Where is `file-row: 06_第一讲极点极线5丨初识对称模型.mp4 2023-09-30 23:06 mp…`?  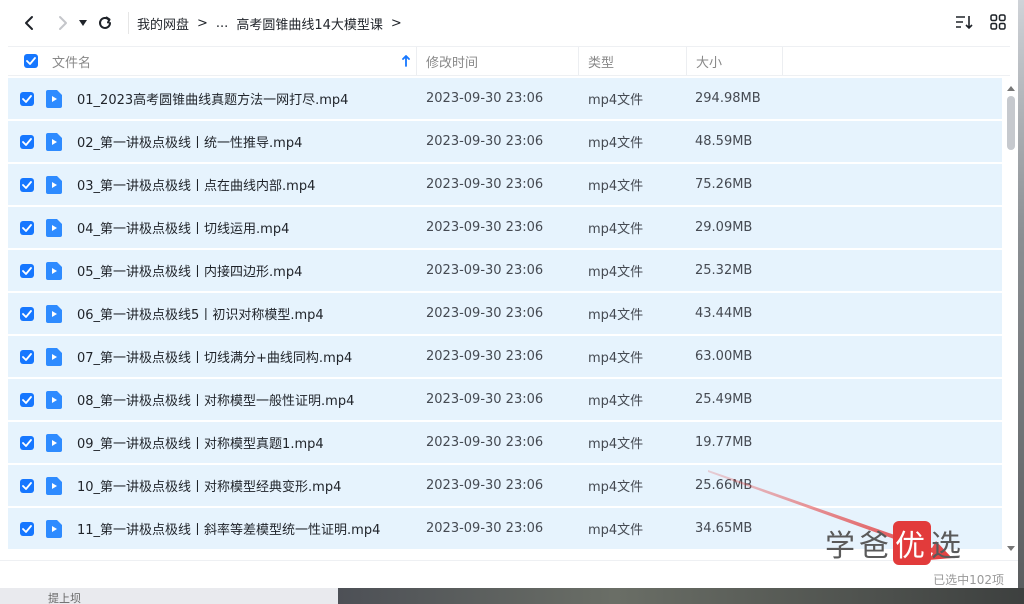
file-row: 06_第一讲极点极线5丨初识对称模型.mp4 2023-09-30 23:06 mp… is located at coordinates (505, 313).